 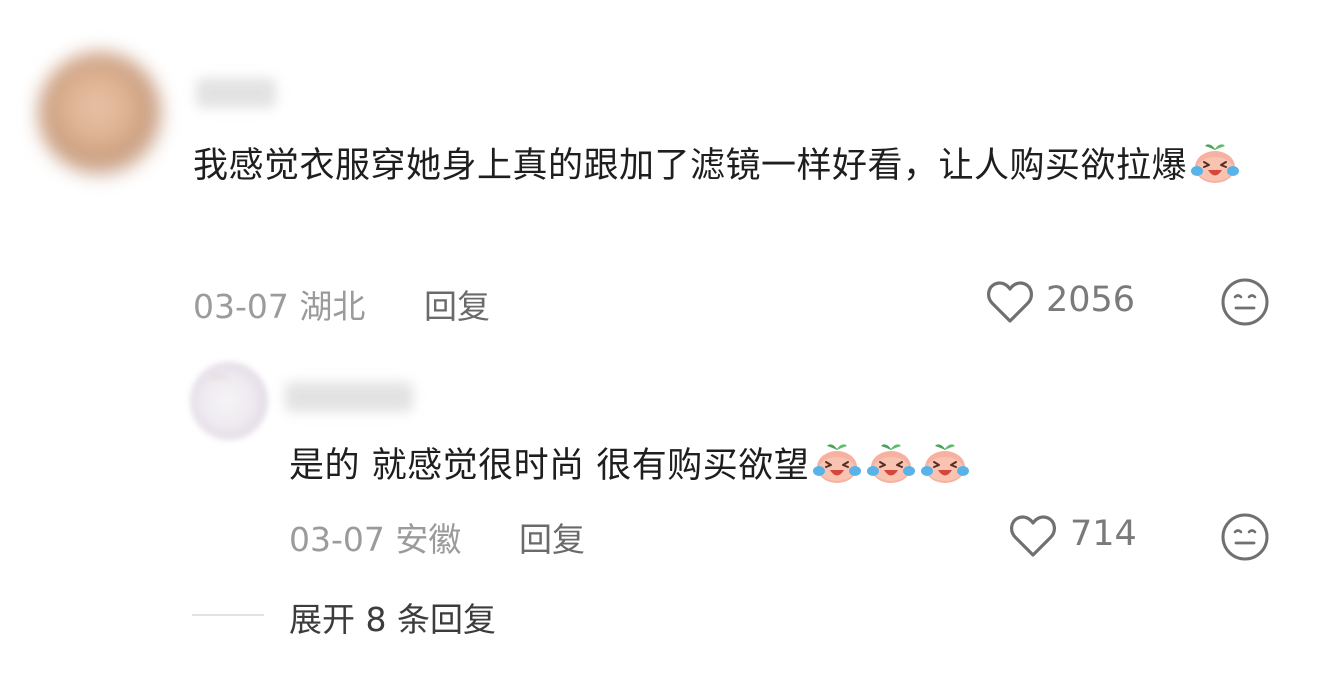 I want to click on comment-text: 我感觉衣服穿她身上真的跟加了滤镜一样好看，让人购买欲拉爆, so click(x=728, y=166).